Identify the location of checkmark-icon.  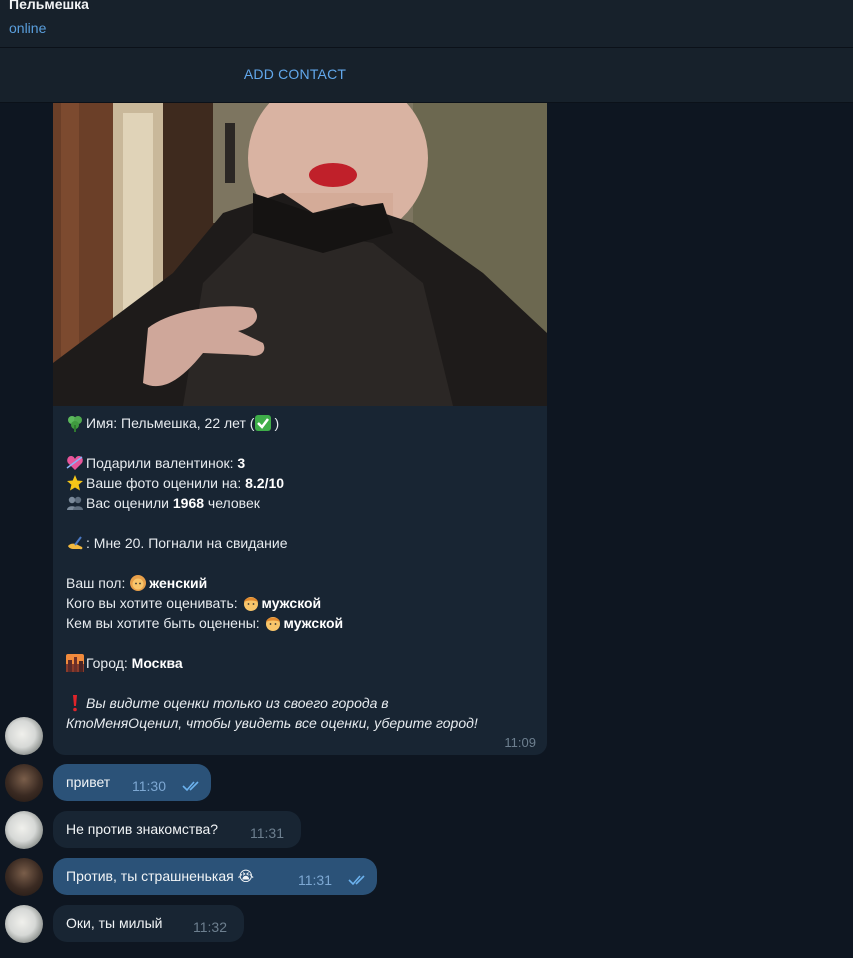
(263, 423).